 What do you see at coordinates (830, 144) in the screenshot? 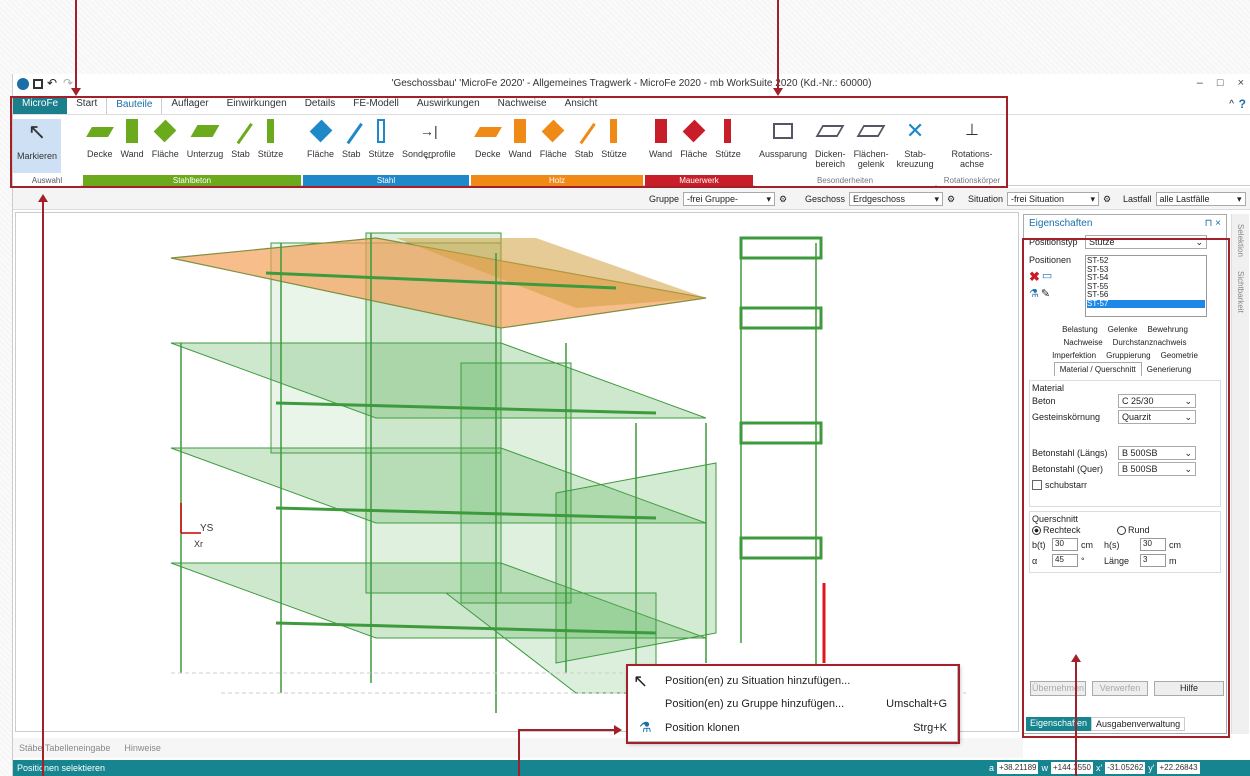
I see `dickenbereich-button: Dicken- bereich` at bounding box center [830, 144].